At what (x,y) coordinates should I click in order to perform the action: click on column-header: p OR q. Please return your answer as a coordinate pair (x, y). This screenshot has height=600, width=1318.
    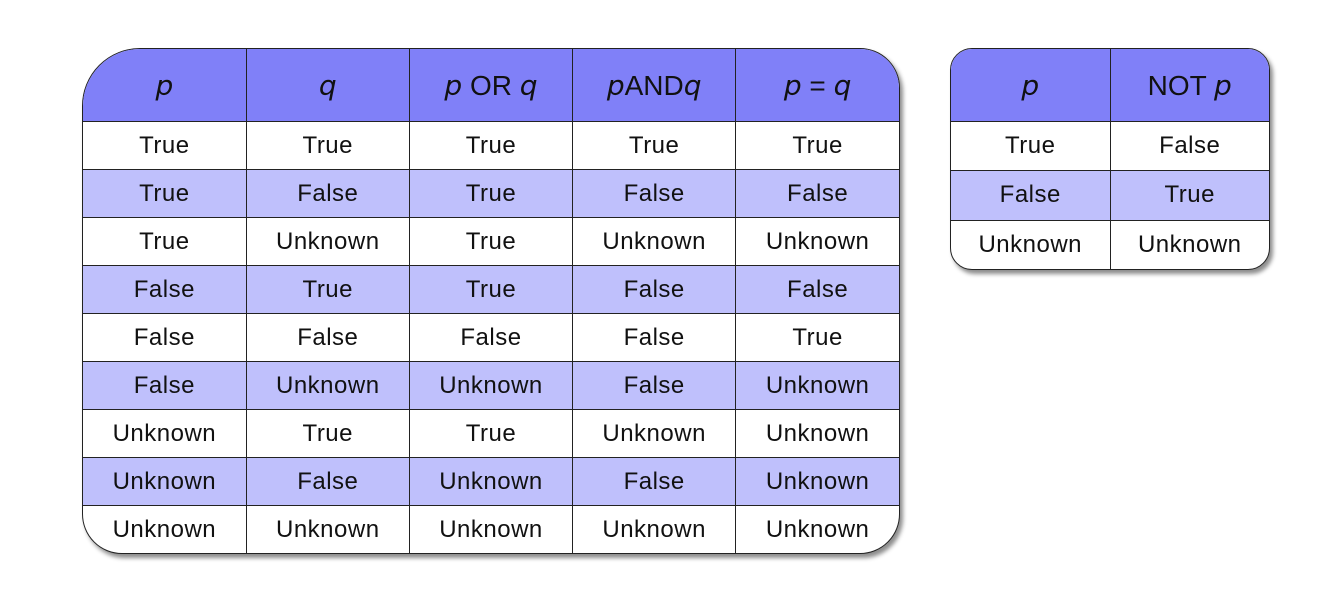
    Looking at the image, I should click on (491, 85).